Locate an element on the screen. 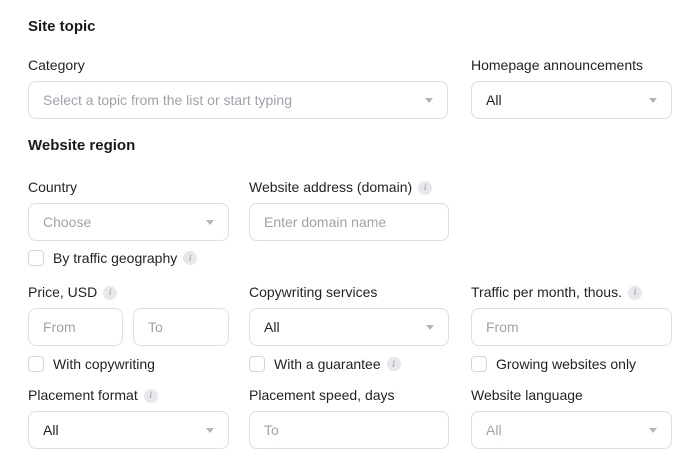  website-address-field: Website address (domain) i is located at coordinates (349, 210).